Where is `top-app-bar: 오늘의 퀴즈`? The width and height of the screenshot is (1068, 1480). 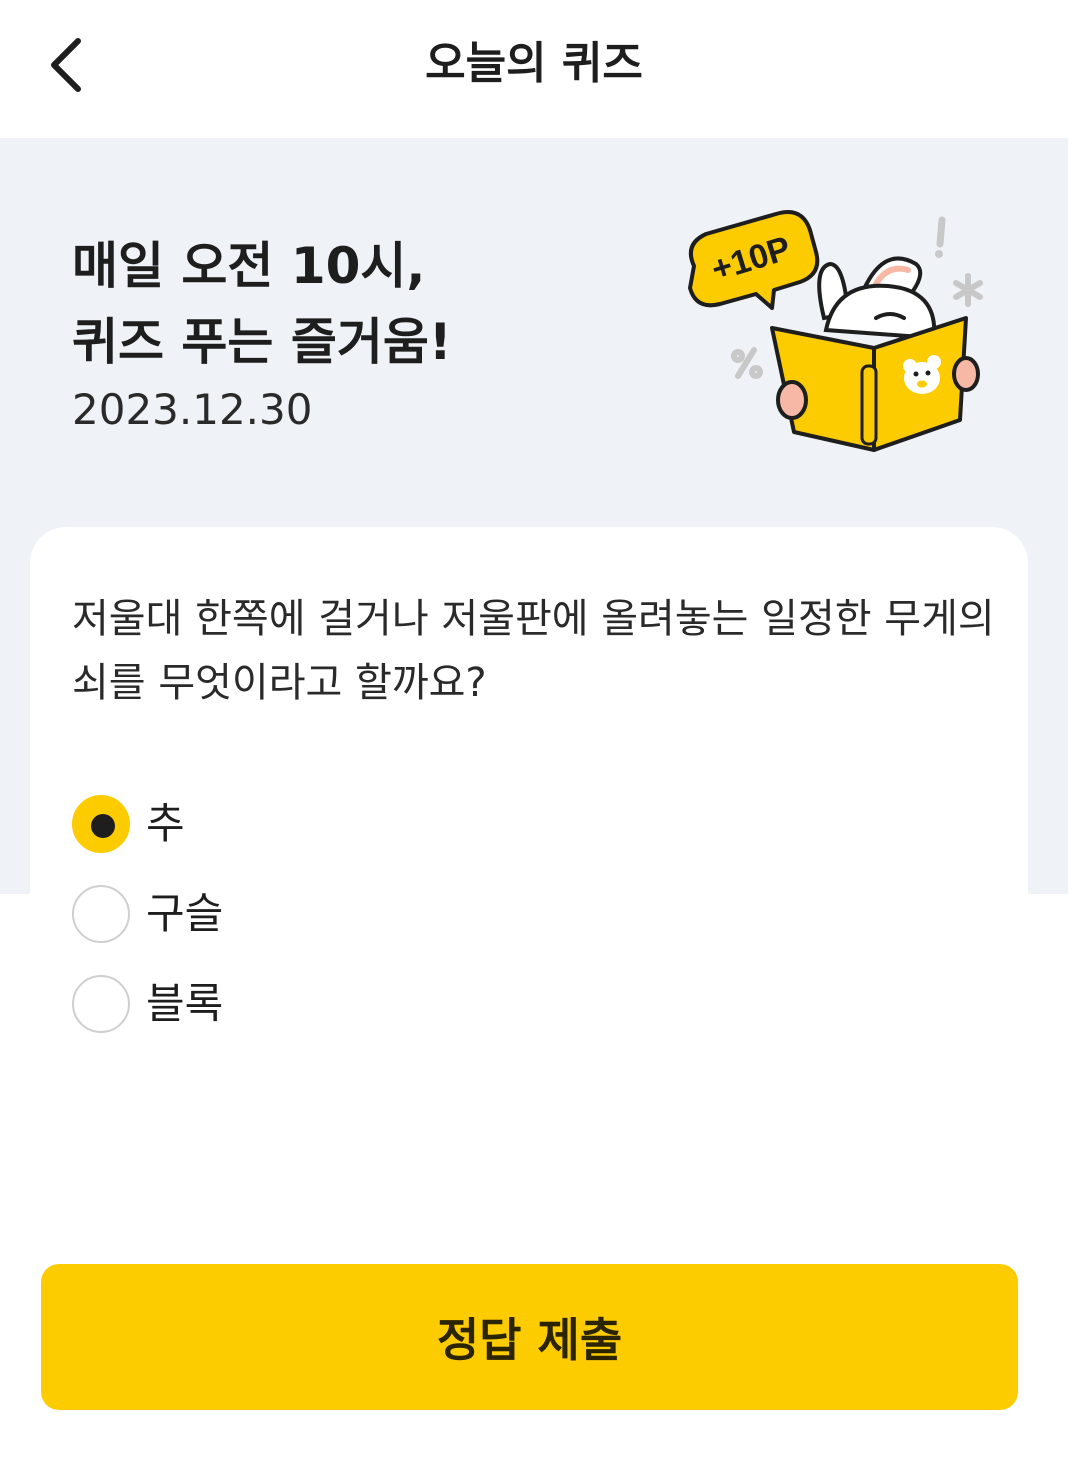
top-app-bar: 오늘의 퀴즈 is located at coordinates (534, 69).